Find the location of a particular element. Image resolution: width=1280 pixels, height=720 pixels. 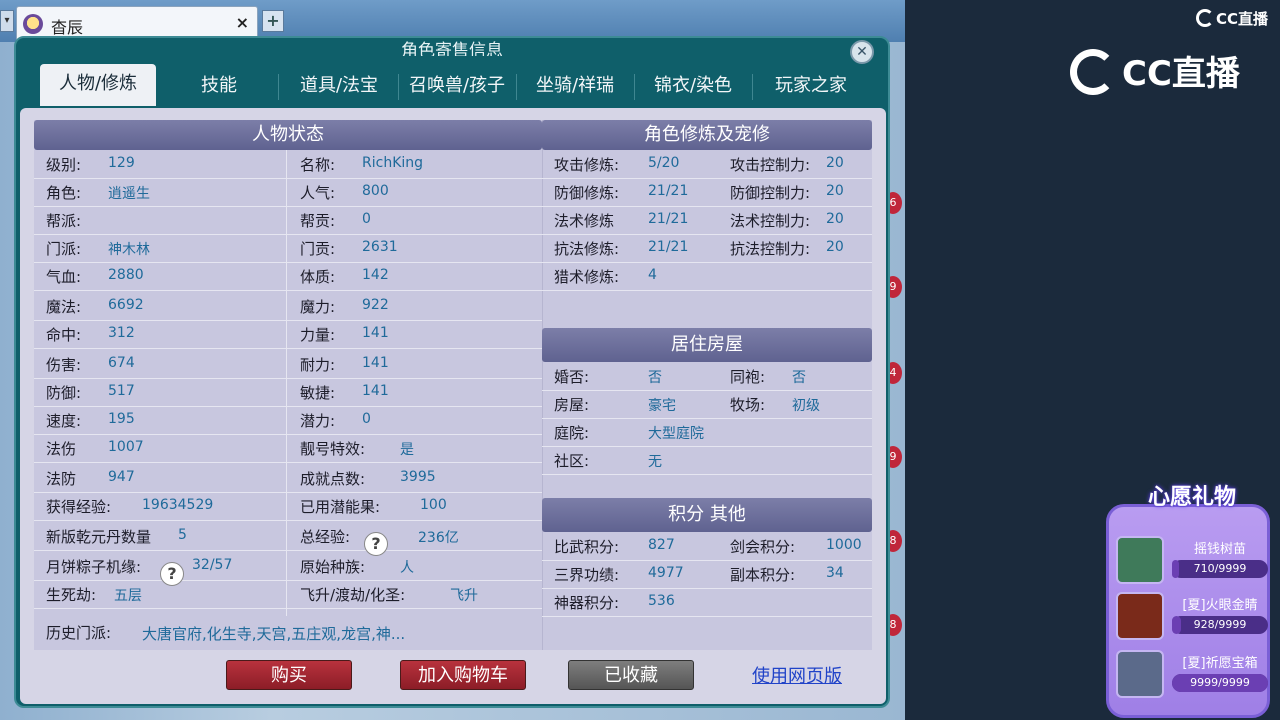

tab-pets: 召唤兽/孩子 is located at coordinates (457, 86).